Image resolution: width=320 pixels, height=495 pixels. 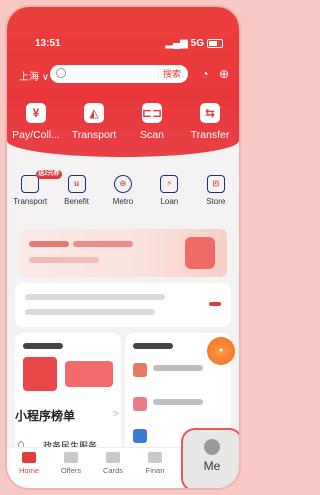 I want to click on banner-blur-title, so click(x=49, y=244).